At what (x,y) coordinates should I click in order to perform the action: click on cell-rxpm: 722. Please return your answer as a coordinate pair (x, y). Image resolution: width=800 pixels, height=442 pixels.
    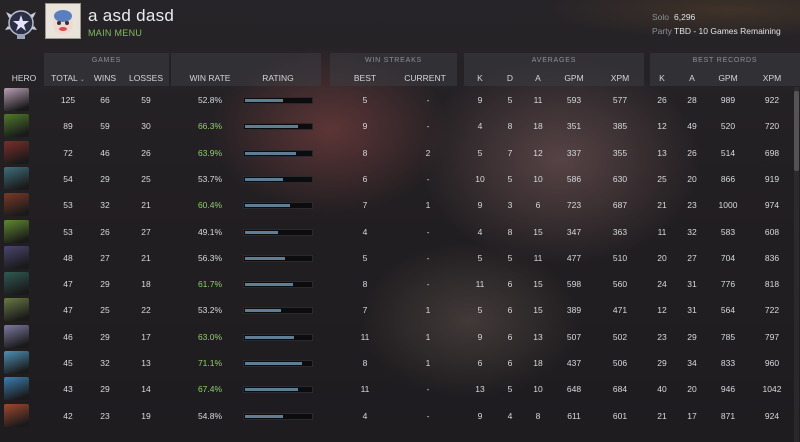
    Looking at the image, I should click on (772, 310).